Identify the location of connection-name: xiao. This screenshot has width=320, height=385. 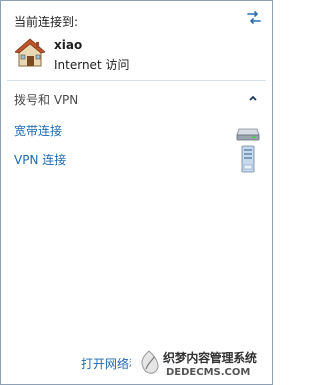
(68, 45).